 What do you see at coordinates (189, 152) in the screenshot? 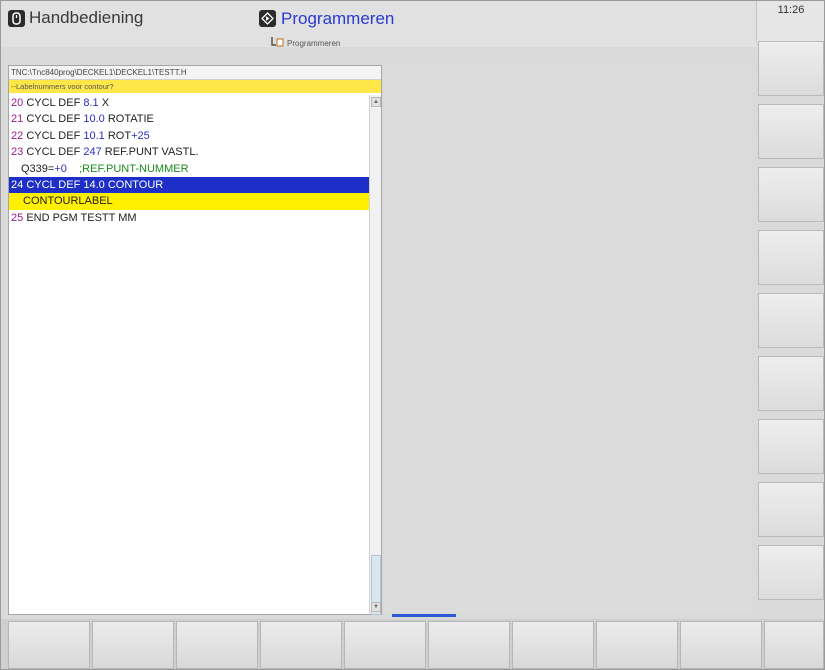
I see `program-line: 23 CYCL DEF 247 REF.PUNT VASTL.` at bounding box center [189, 152].